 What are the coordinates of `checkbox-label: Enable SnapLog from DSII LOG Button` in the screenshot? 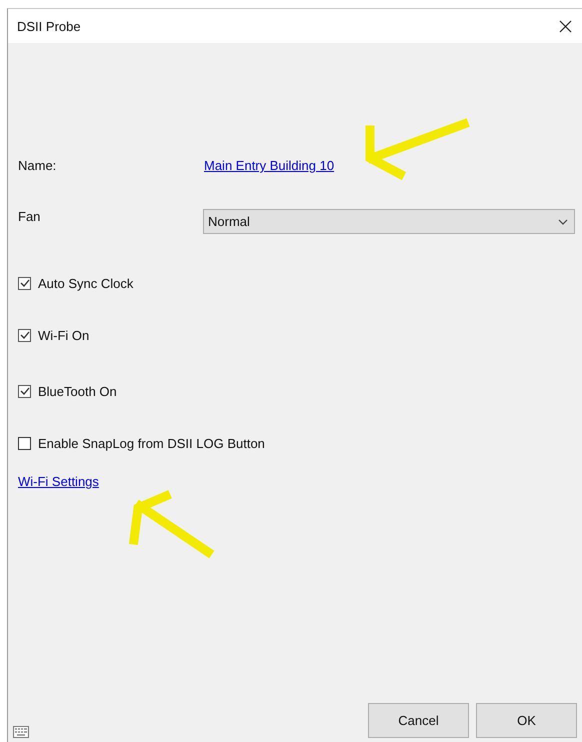 It's located at (151, 443).